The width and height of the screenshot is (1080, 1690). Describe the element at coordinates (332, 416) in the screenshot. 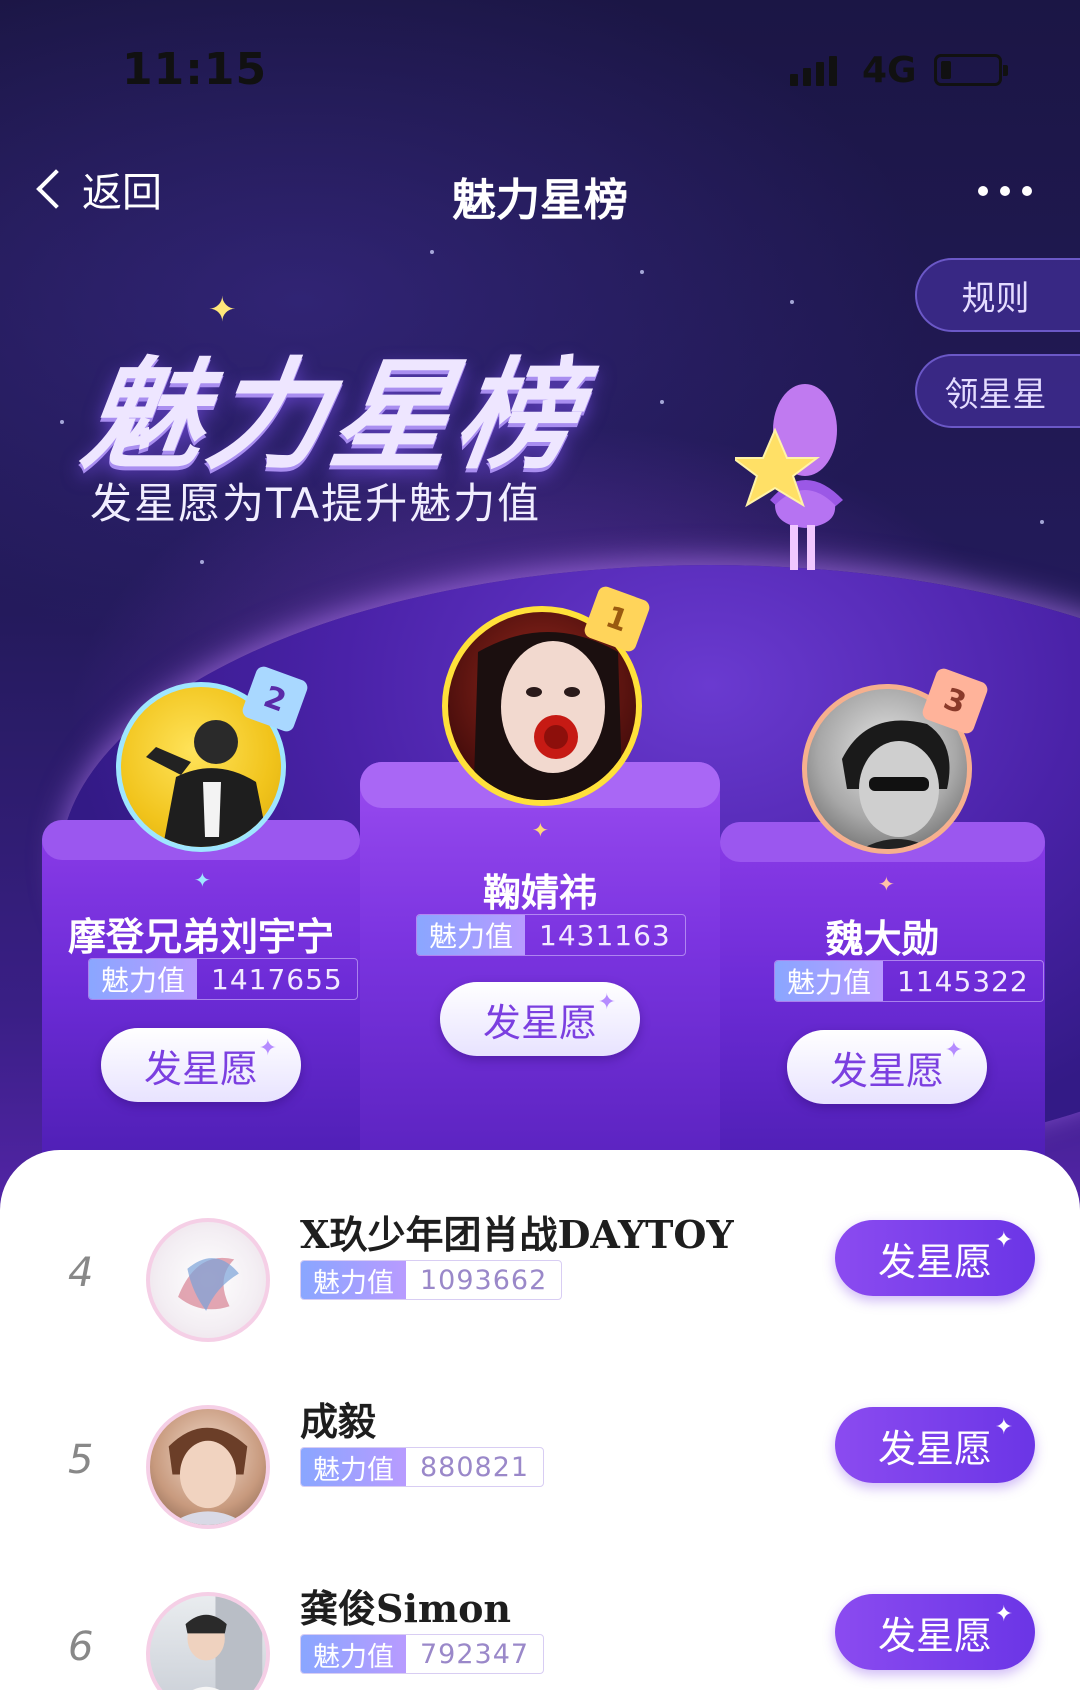

I see `hero-title: 魅力星榜` at that location.